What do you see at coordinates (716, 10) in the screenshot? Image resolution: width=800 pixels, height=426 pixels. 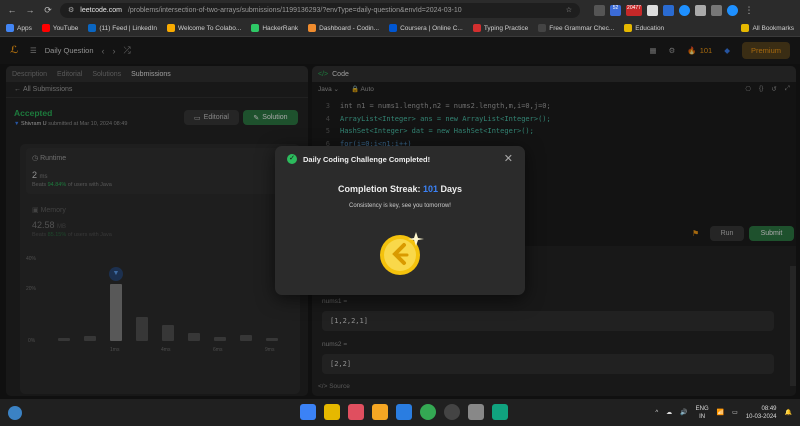 I see `sidepanel-icon` at bounding box center [716, 10].